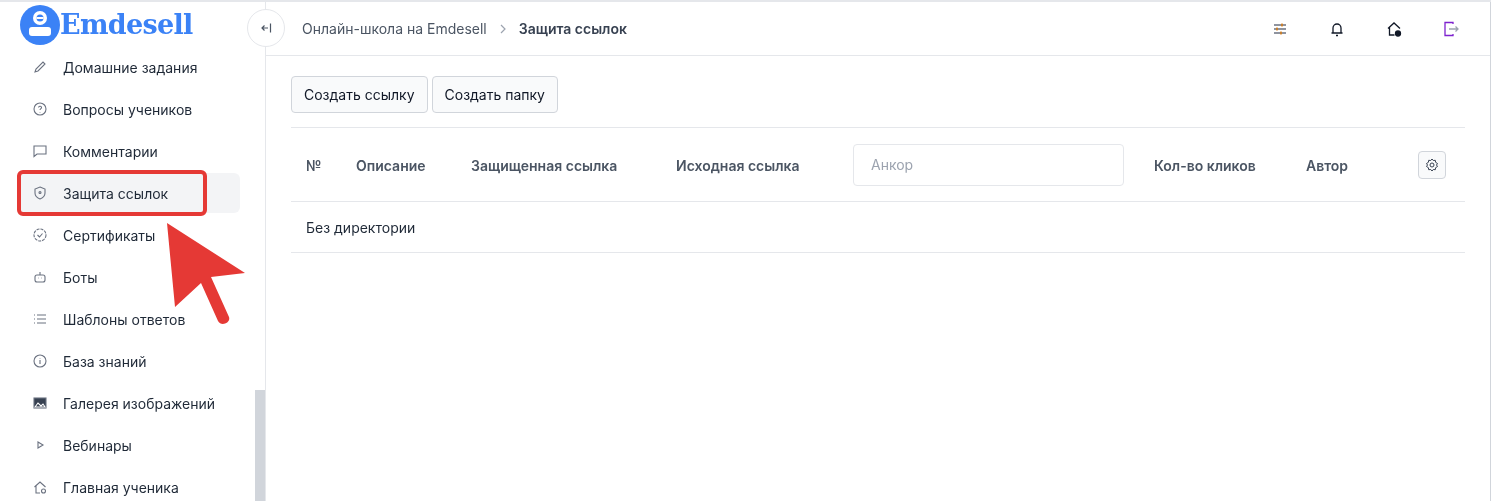 The height and width of the screenshot is (501, 1491). I want to click on folder-row-label: Без директории, so click(361, 227).